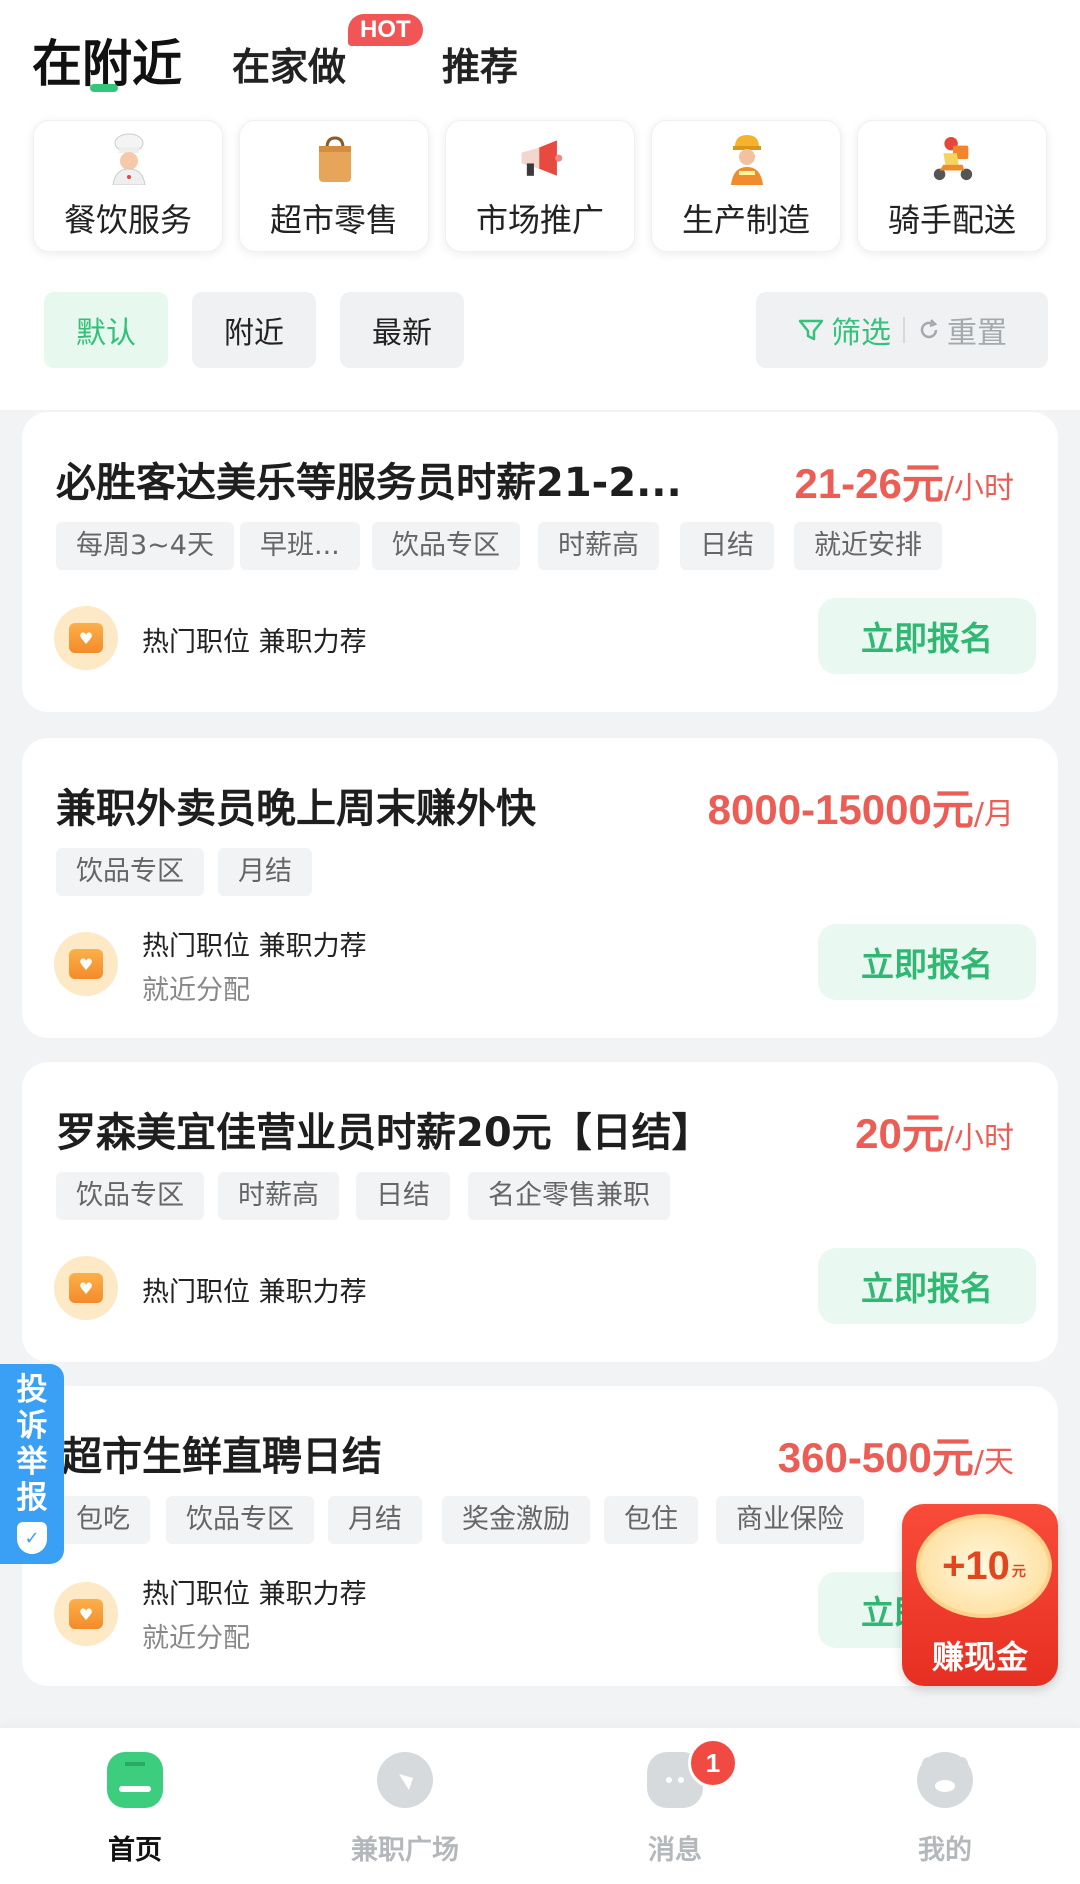 The width and height of the screenshot is (1080, 1884). Describe the element at coordinates (993, 814) in the screenshot. I see `pay-unit: /月` at that location.